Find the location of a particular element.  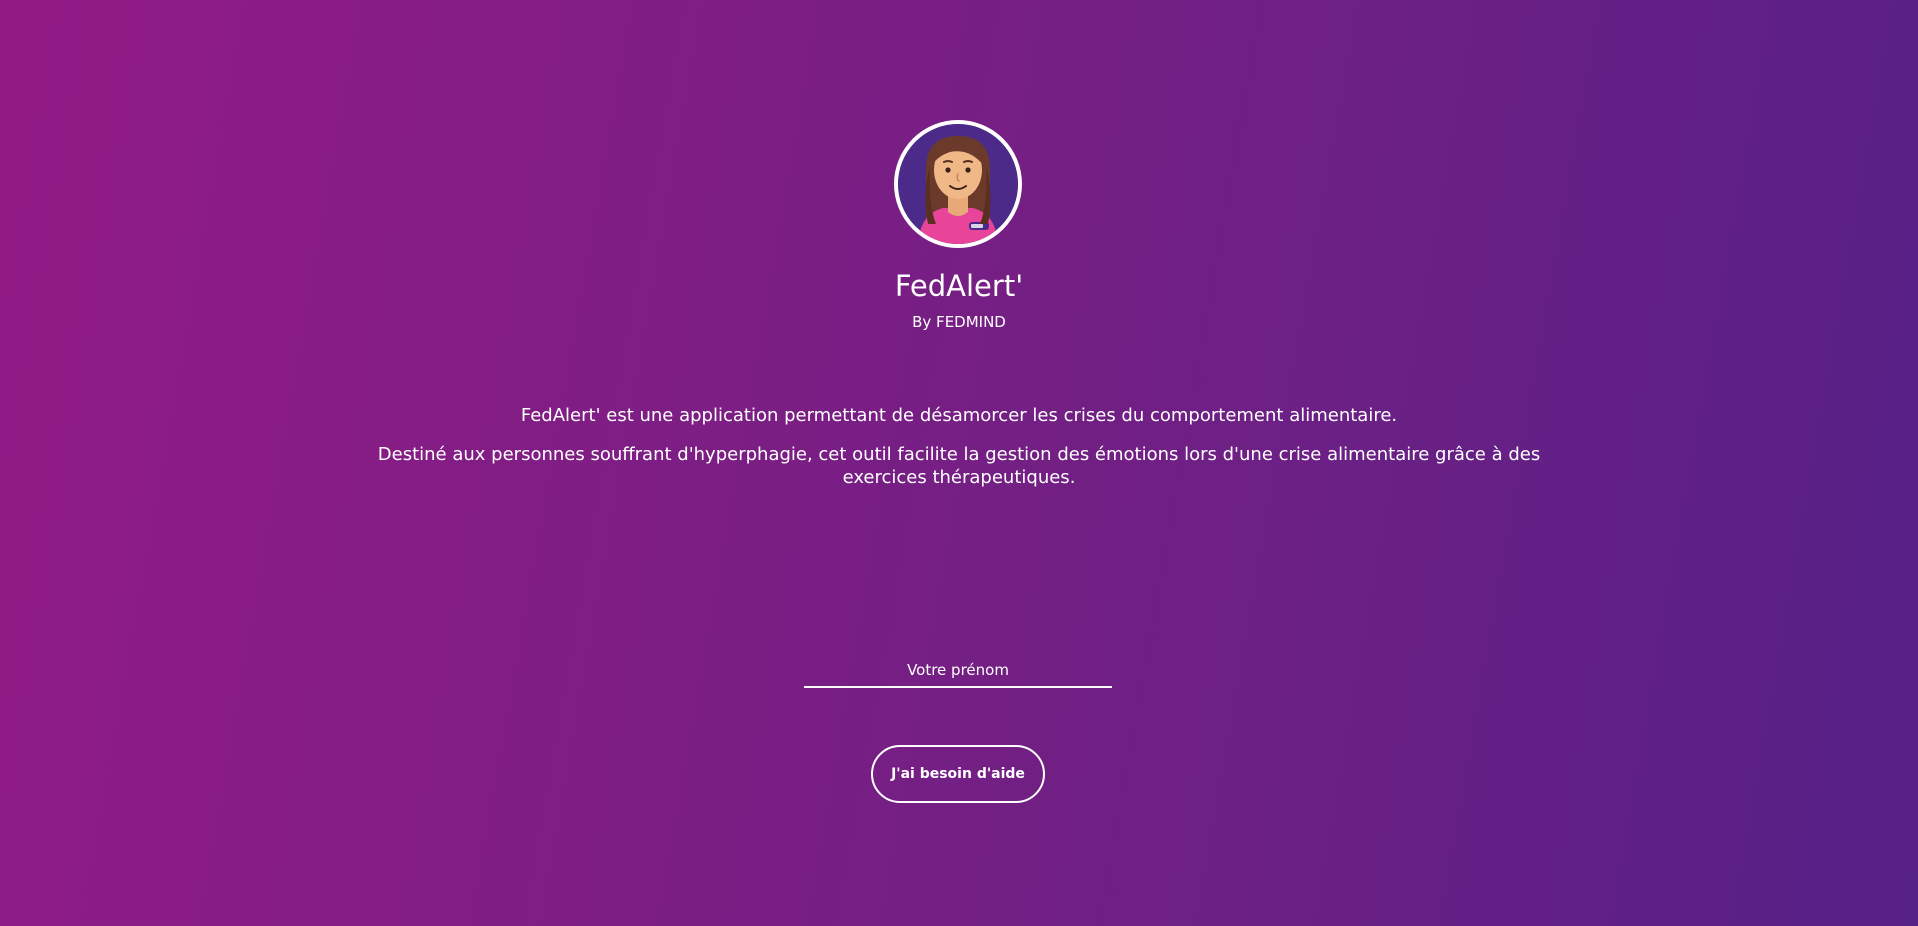

app-title: FedAlert' is located at coordinates (959, 286).